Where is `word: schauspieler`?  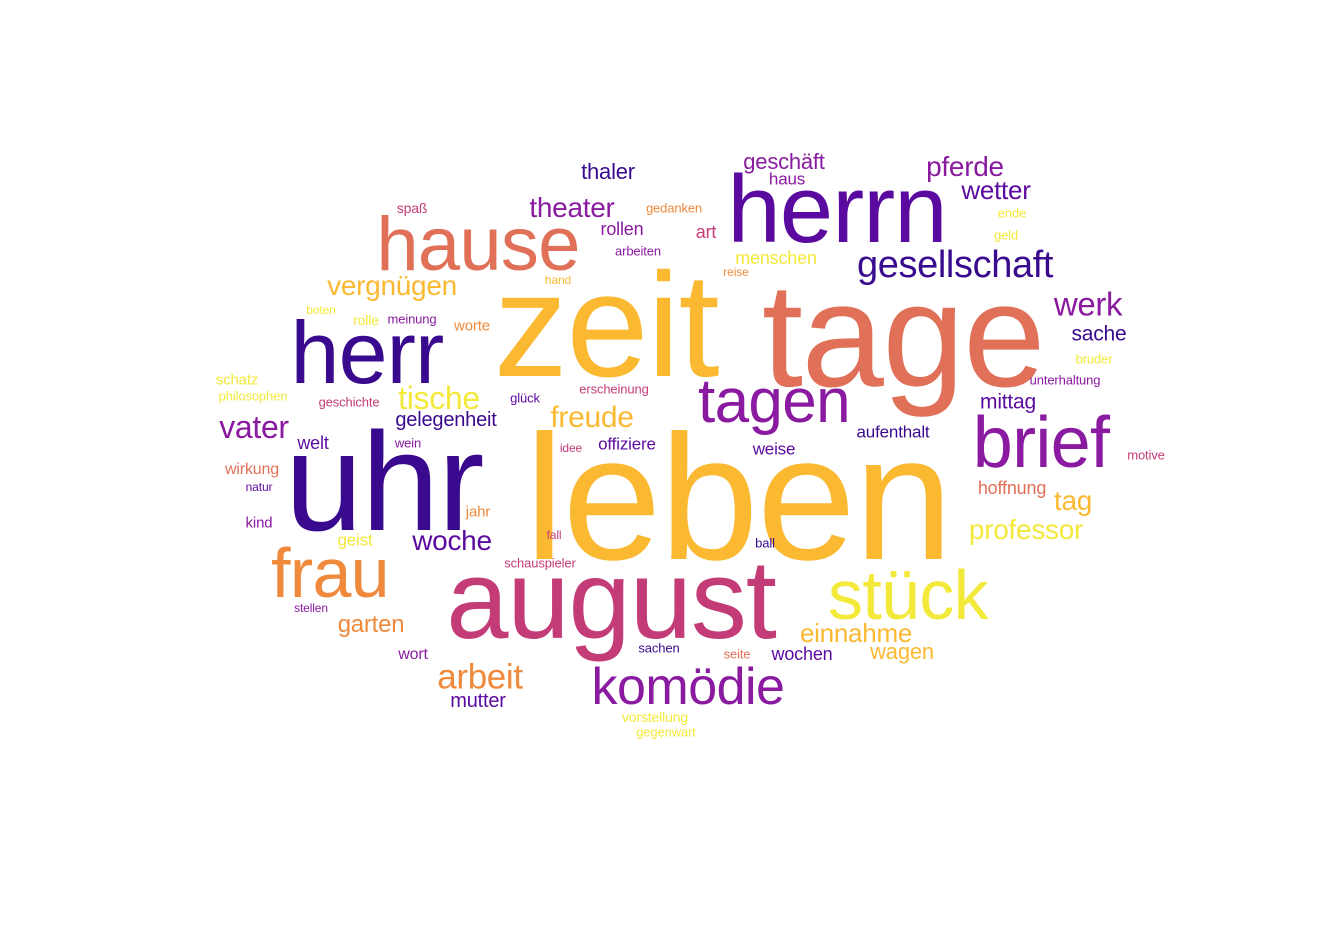 word: schauspieler is located at coordinates (540, 563).